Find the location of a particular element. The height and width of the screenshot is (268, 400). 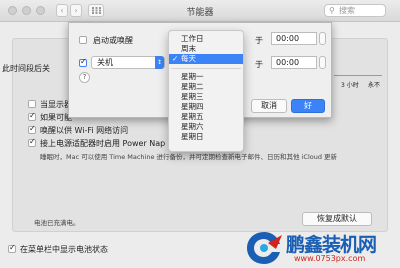

menu-item-saturday: 星期六 is located at coordinates (206, 127).